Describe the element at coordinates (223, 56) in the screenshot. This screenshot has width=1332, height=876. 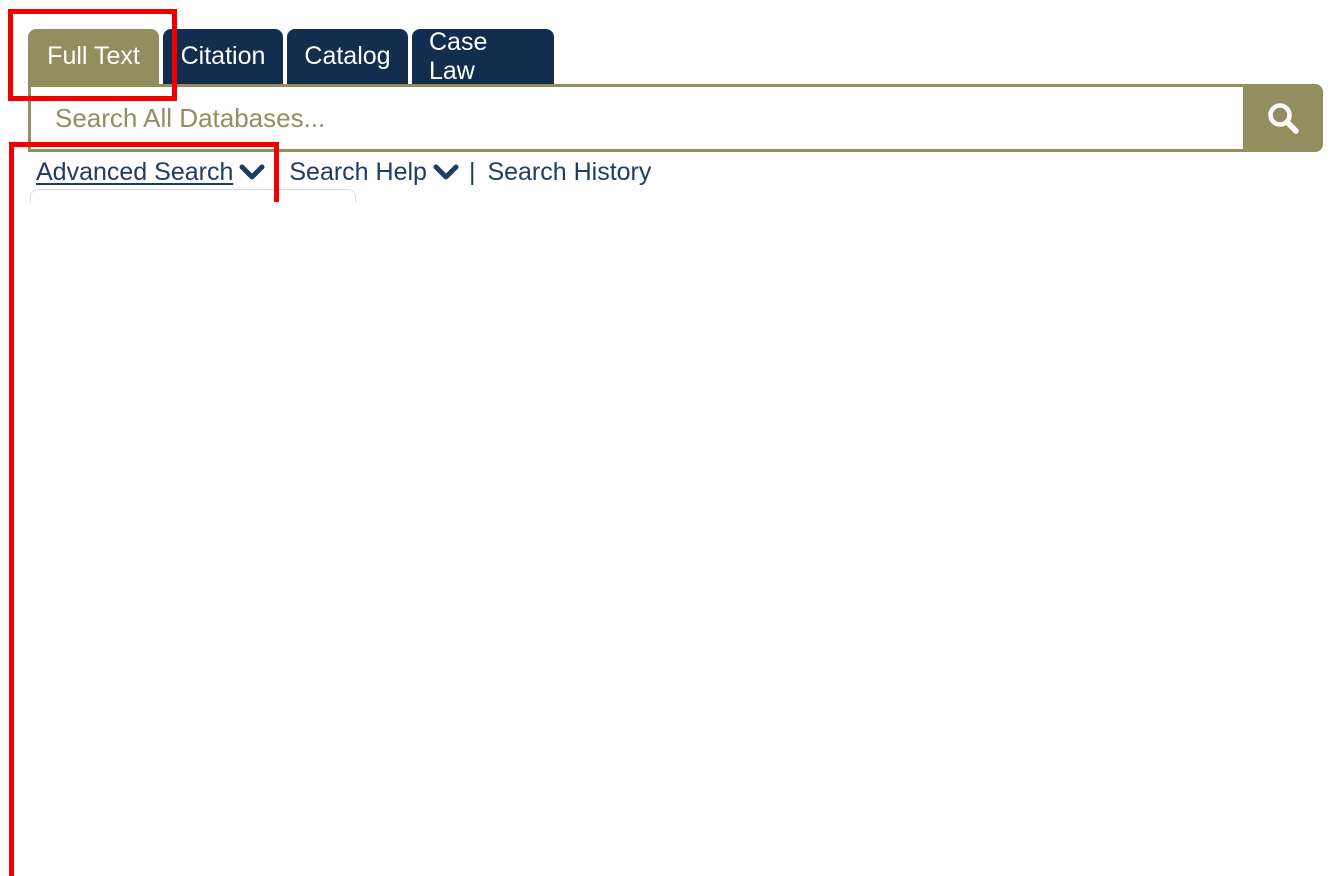
I see `tab-citation: Citation` at that location.